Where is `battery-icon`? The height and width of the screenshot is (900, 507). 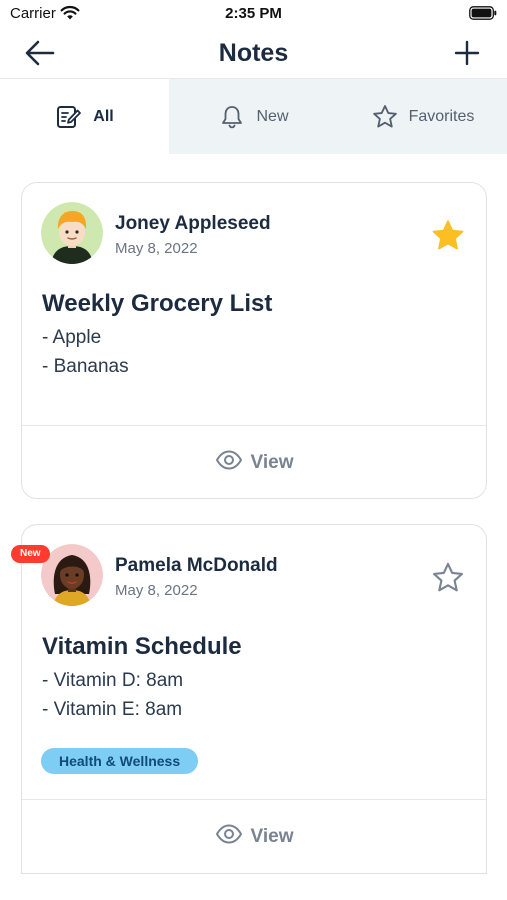 battery-icon is located at coordinates (483, 15).